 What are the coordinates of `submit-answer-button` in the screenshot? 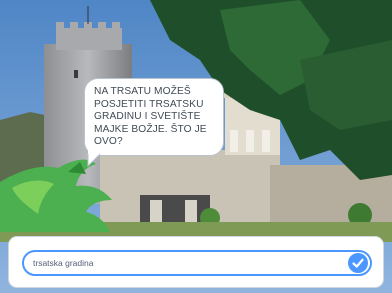 It's located at (358, 263).